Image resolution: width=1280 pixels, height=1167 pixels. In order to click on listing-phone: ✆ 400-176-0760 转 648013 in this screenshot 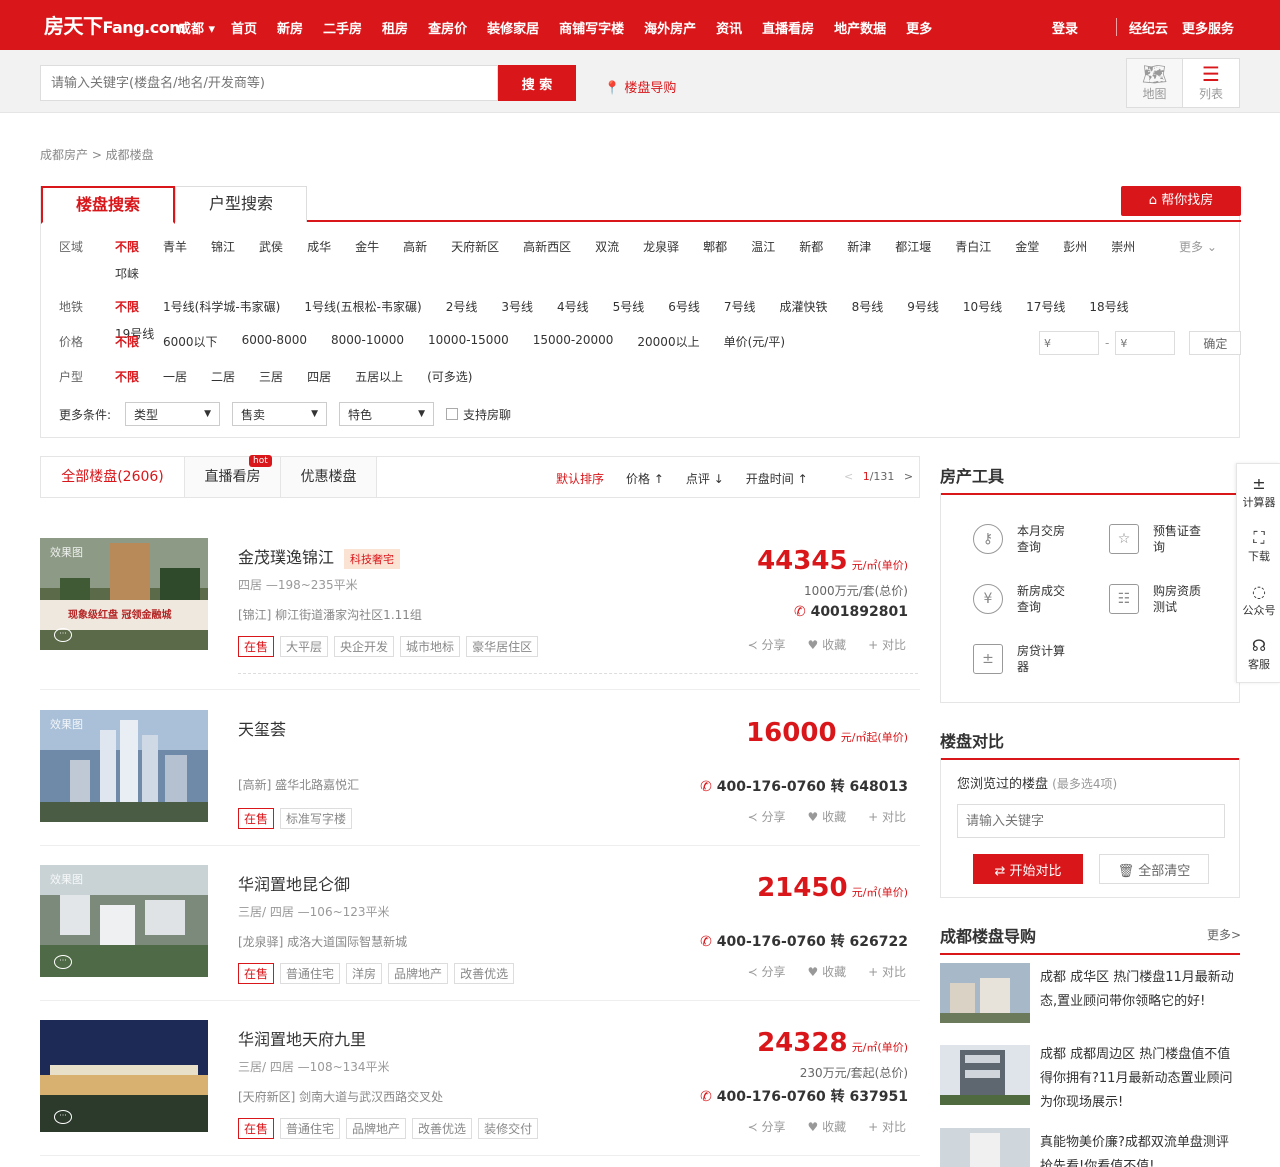, I will do `click(804, 786)`.